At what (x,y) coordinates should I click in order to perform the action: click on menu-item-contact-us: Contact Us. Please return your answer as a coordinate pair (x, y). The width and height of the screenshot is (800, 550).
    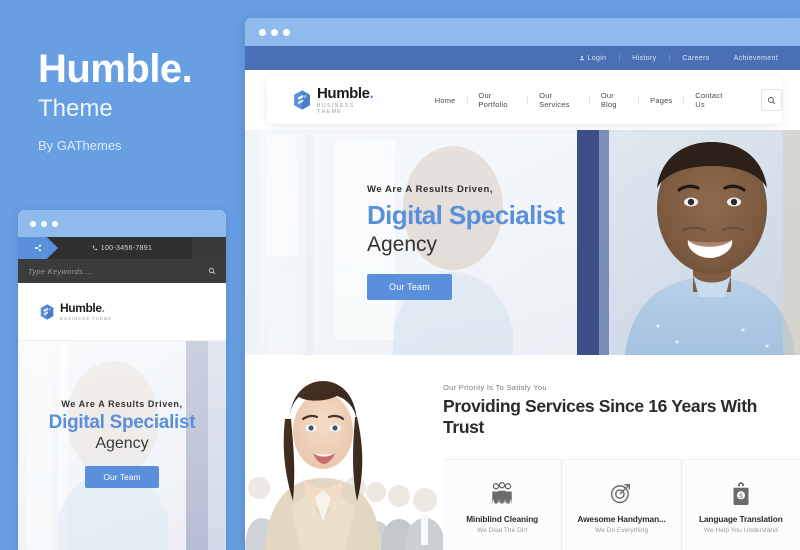
    Looking at the image, I should click on (711, 100).